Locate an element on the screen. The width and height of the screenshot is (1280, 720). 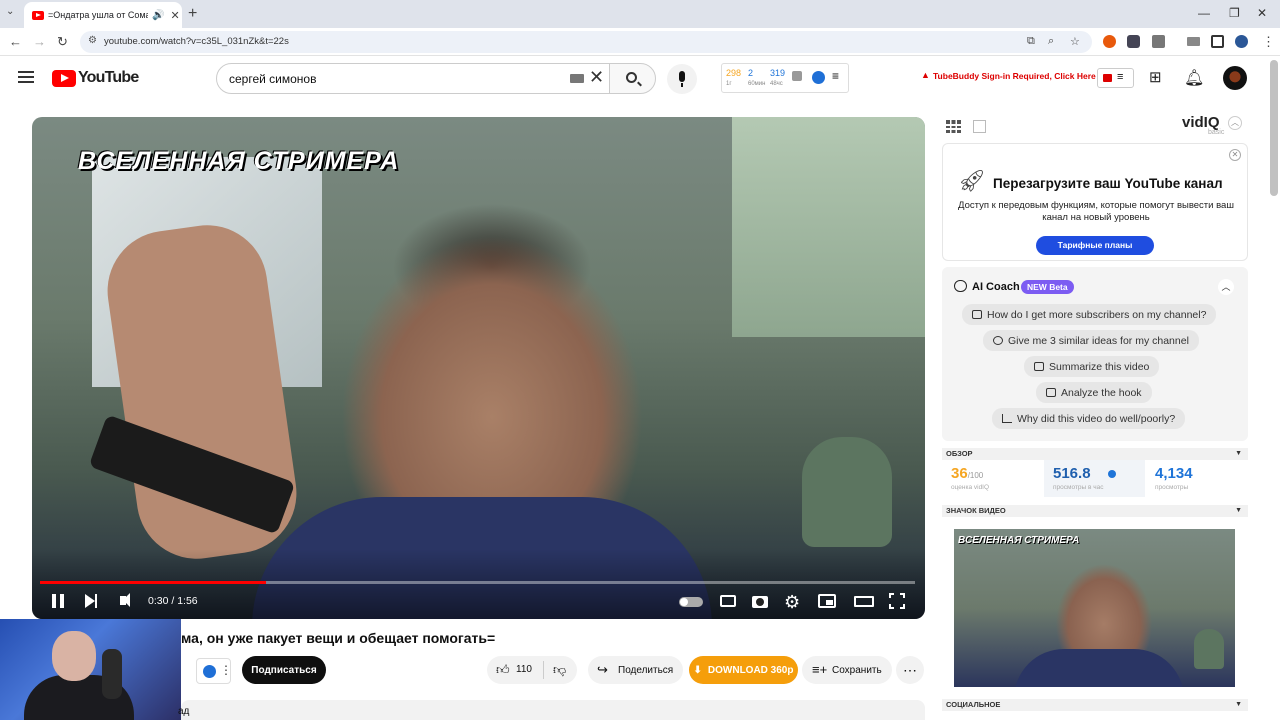
theater-mode-icon is located at coordinates (864, 601).